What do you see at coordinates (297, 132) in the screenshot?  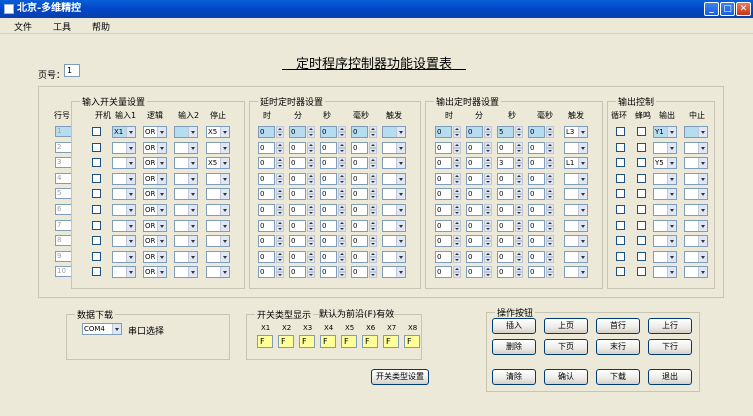 I see `delay-minute-spin: 0` at bounding box center [297, 132].